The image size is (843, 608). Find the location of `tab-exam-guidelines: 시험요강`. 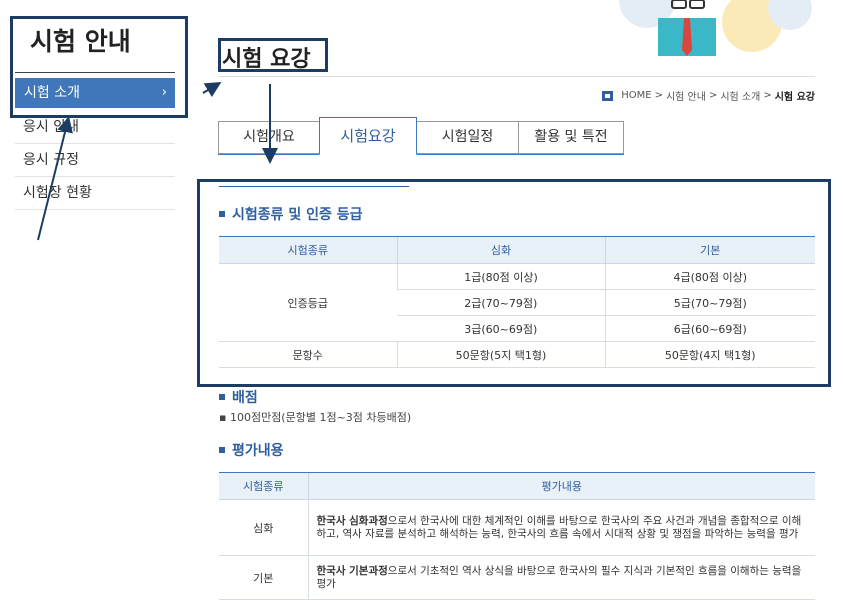

tab-exam-guidelines: 시험요강 is located at coordinates (368, 136).